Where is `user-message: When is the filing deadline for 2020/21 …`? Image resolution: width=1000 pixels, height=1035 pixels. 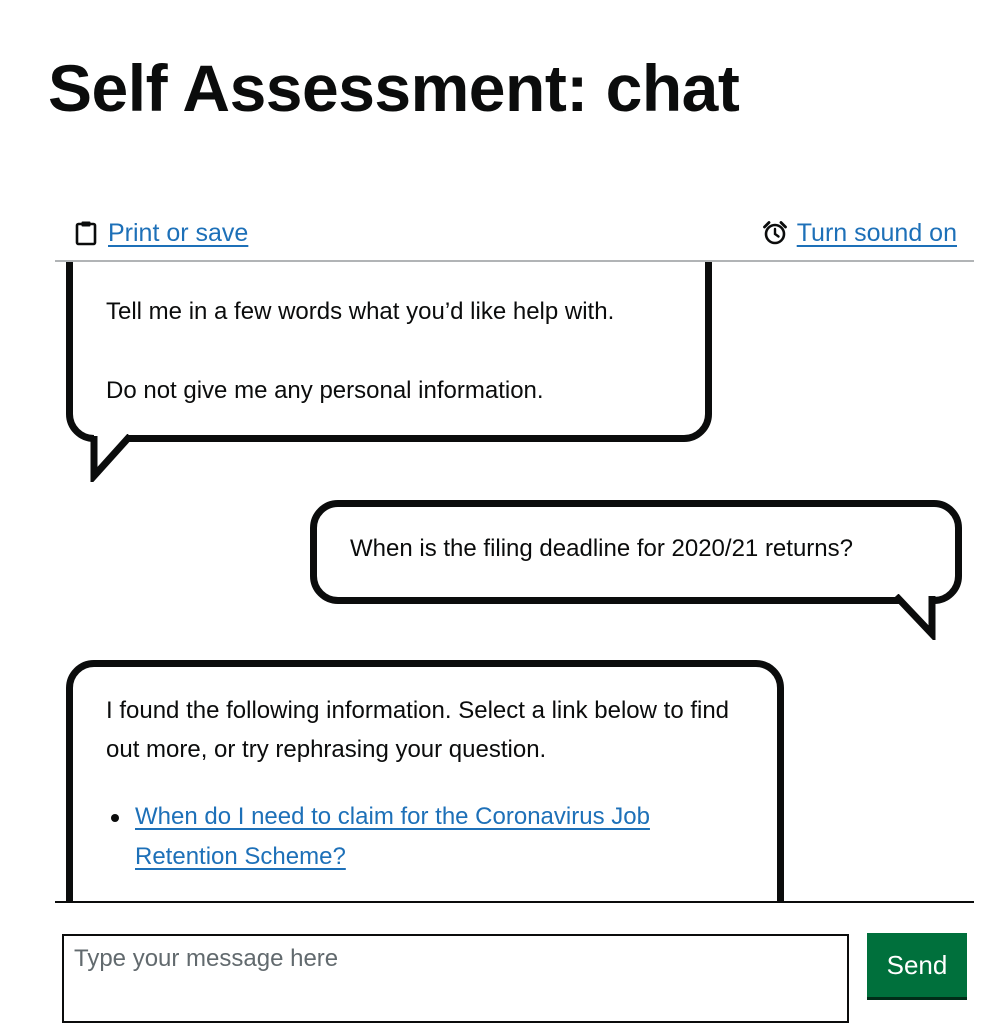 user-message: When is the filing deadline for 2020/21 … is located at coordinates (636, 552).